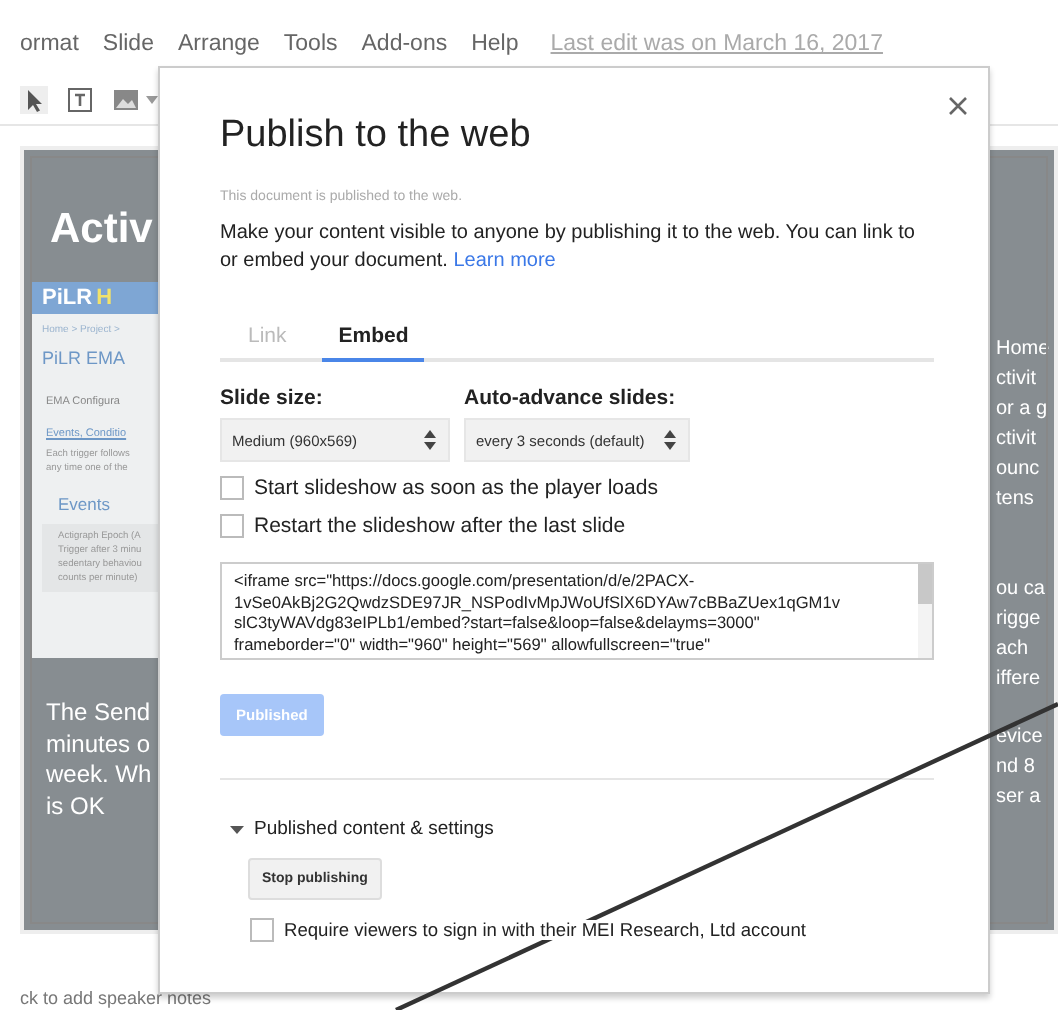  Describe the element at coordinates (568, 248) in the screenshot. I see `dialog-description: Make your content visible to anyone by publishing it to the web. You can link to or embed your document. Learn more` at that location.